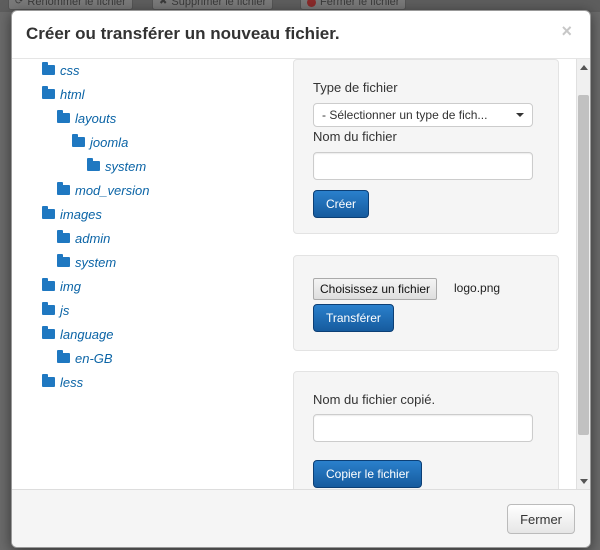  I want to click on tree-item-label: images, so click(81, 214).